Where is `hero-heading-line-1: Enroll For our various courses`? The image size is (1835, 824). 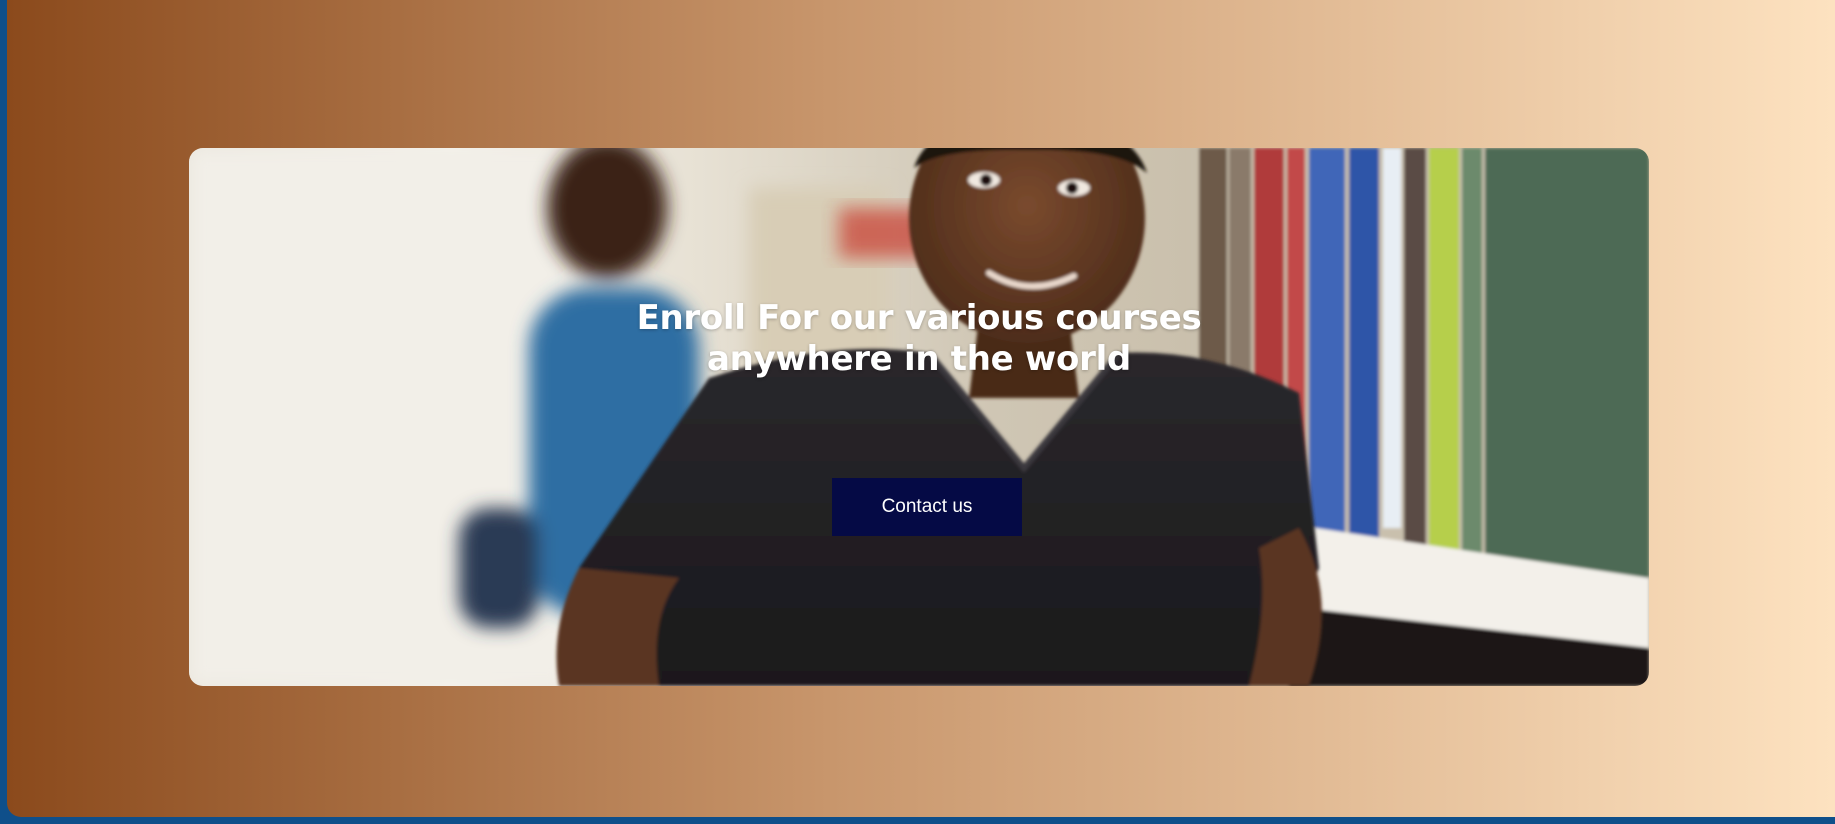
hero-heading-line-1: Enroll For our various courses is located at coordinates (919, 318).